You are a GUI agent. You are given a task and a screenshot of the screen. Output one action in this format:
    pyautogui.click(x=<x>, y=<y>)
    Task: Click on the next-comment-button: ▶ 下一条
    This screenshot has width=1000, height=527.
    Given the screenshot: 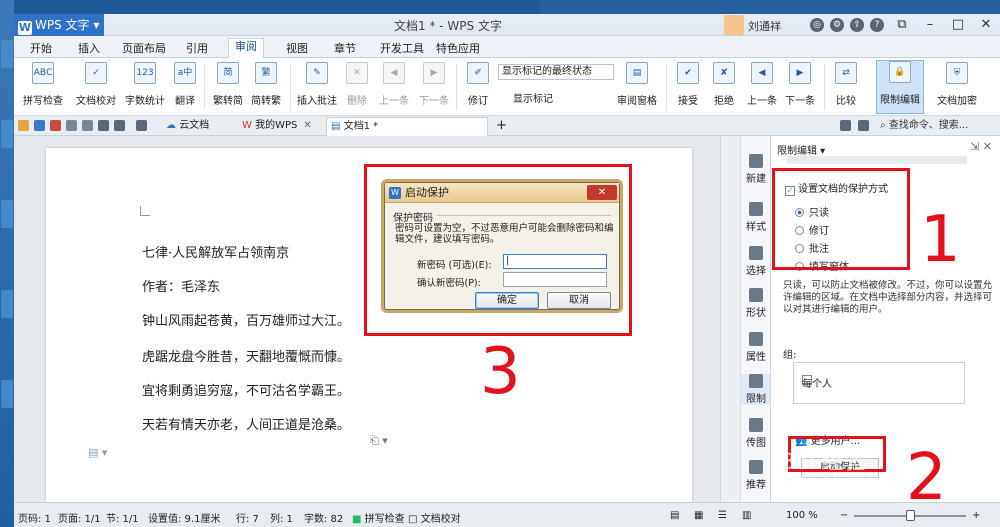 What is the action you would take?
    pyautogui.click(x=434, y=84)
    